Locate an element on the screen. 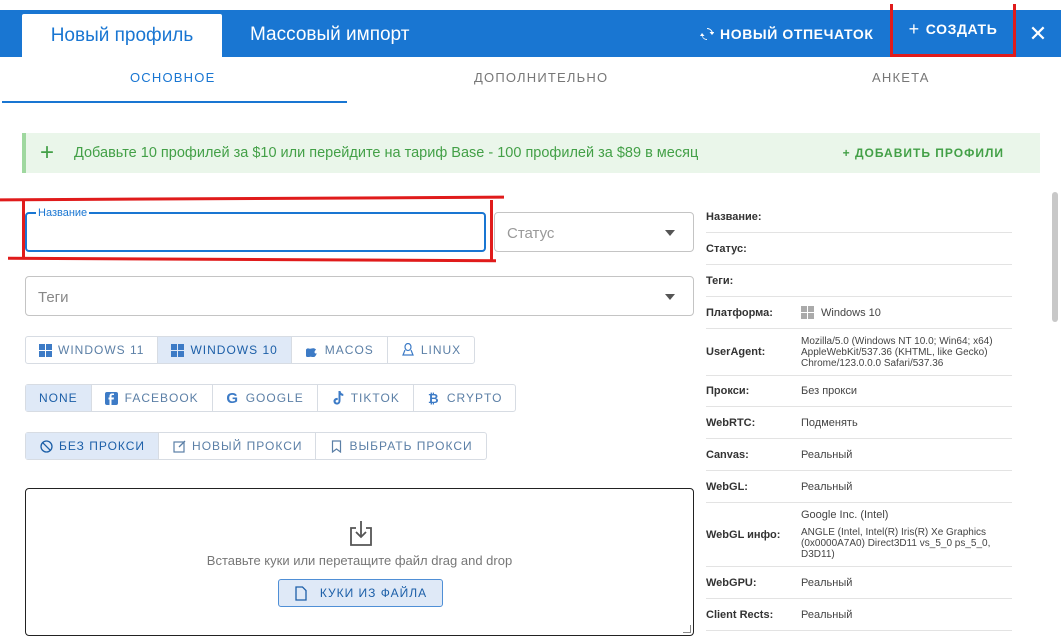 The height and width of the screenshot is (643, 1061). summary-key: Client Rects: is located at coordinates (740, 614).